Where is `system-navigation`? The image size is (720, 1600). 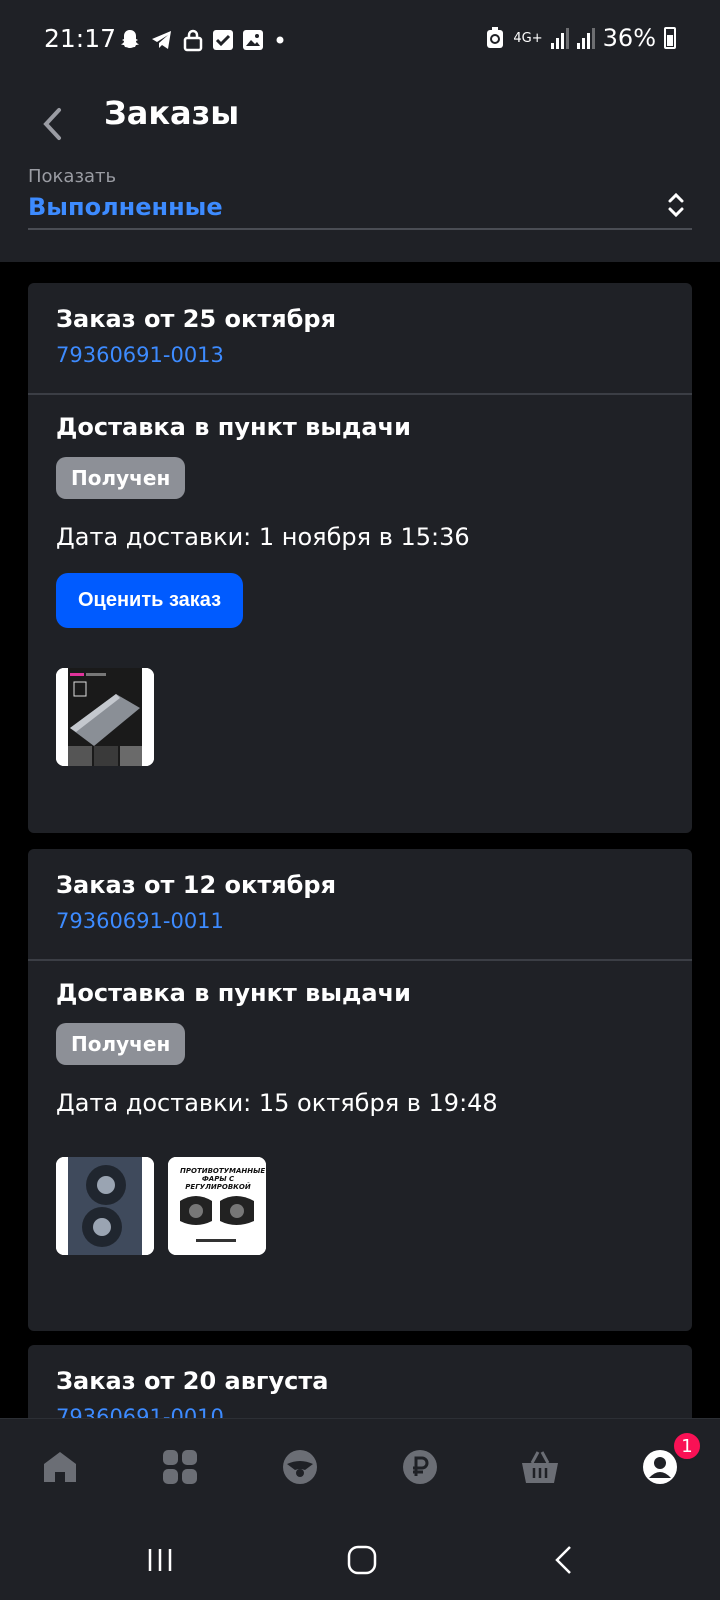
system-navigation is located at coordinates (360, 1559).